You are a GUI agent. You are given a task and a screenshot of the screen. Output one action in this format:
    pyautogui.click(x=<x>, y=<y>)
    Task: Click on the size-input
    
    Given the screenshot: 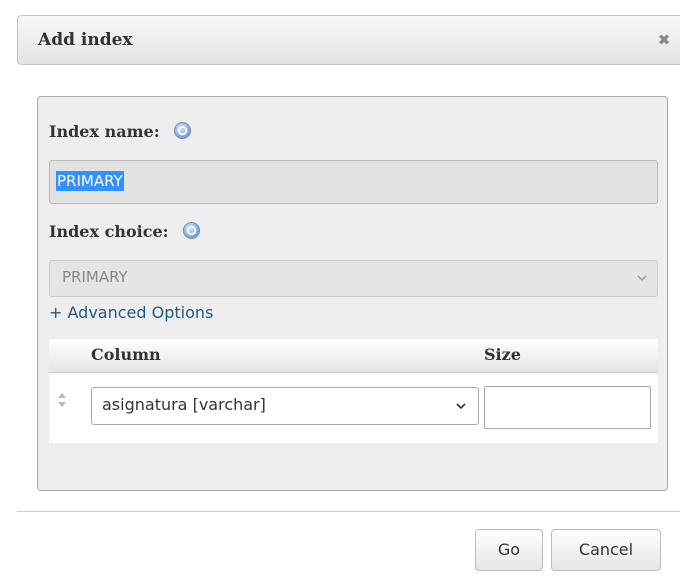 What is the action you would take?
    pyautogui.click(x=567, y=407)
    